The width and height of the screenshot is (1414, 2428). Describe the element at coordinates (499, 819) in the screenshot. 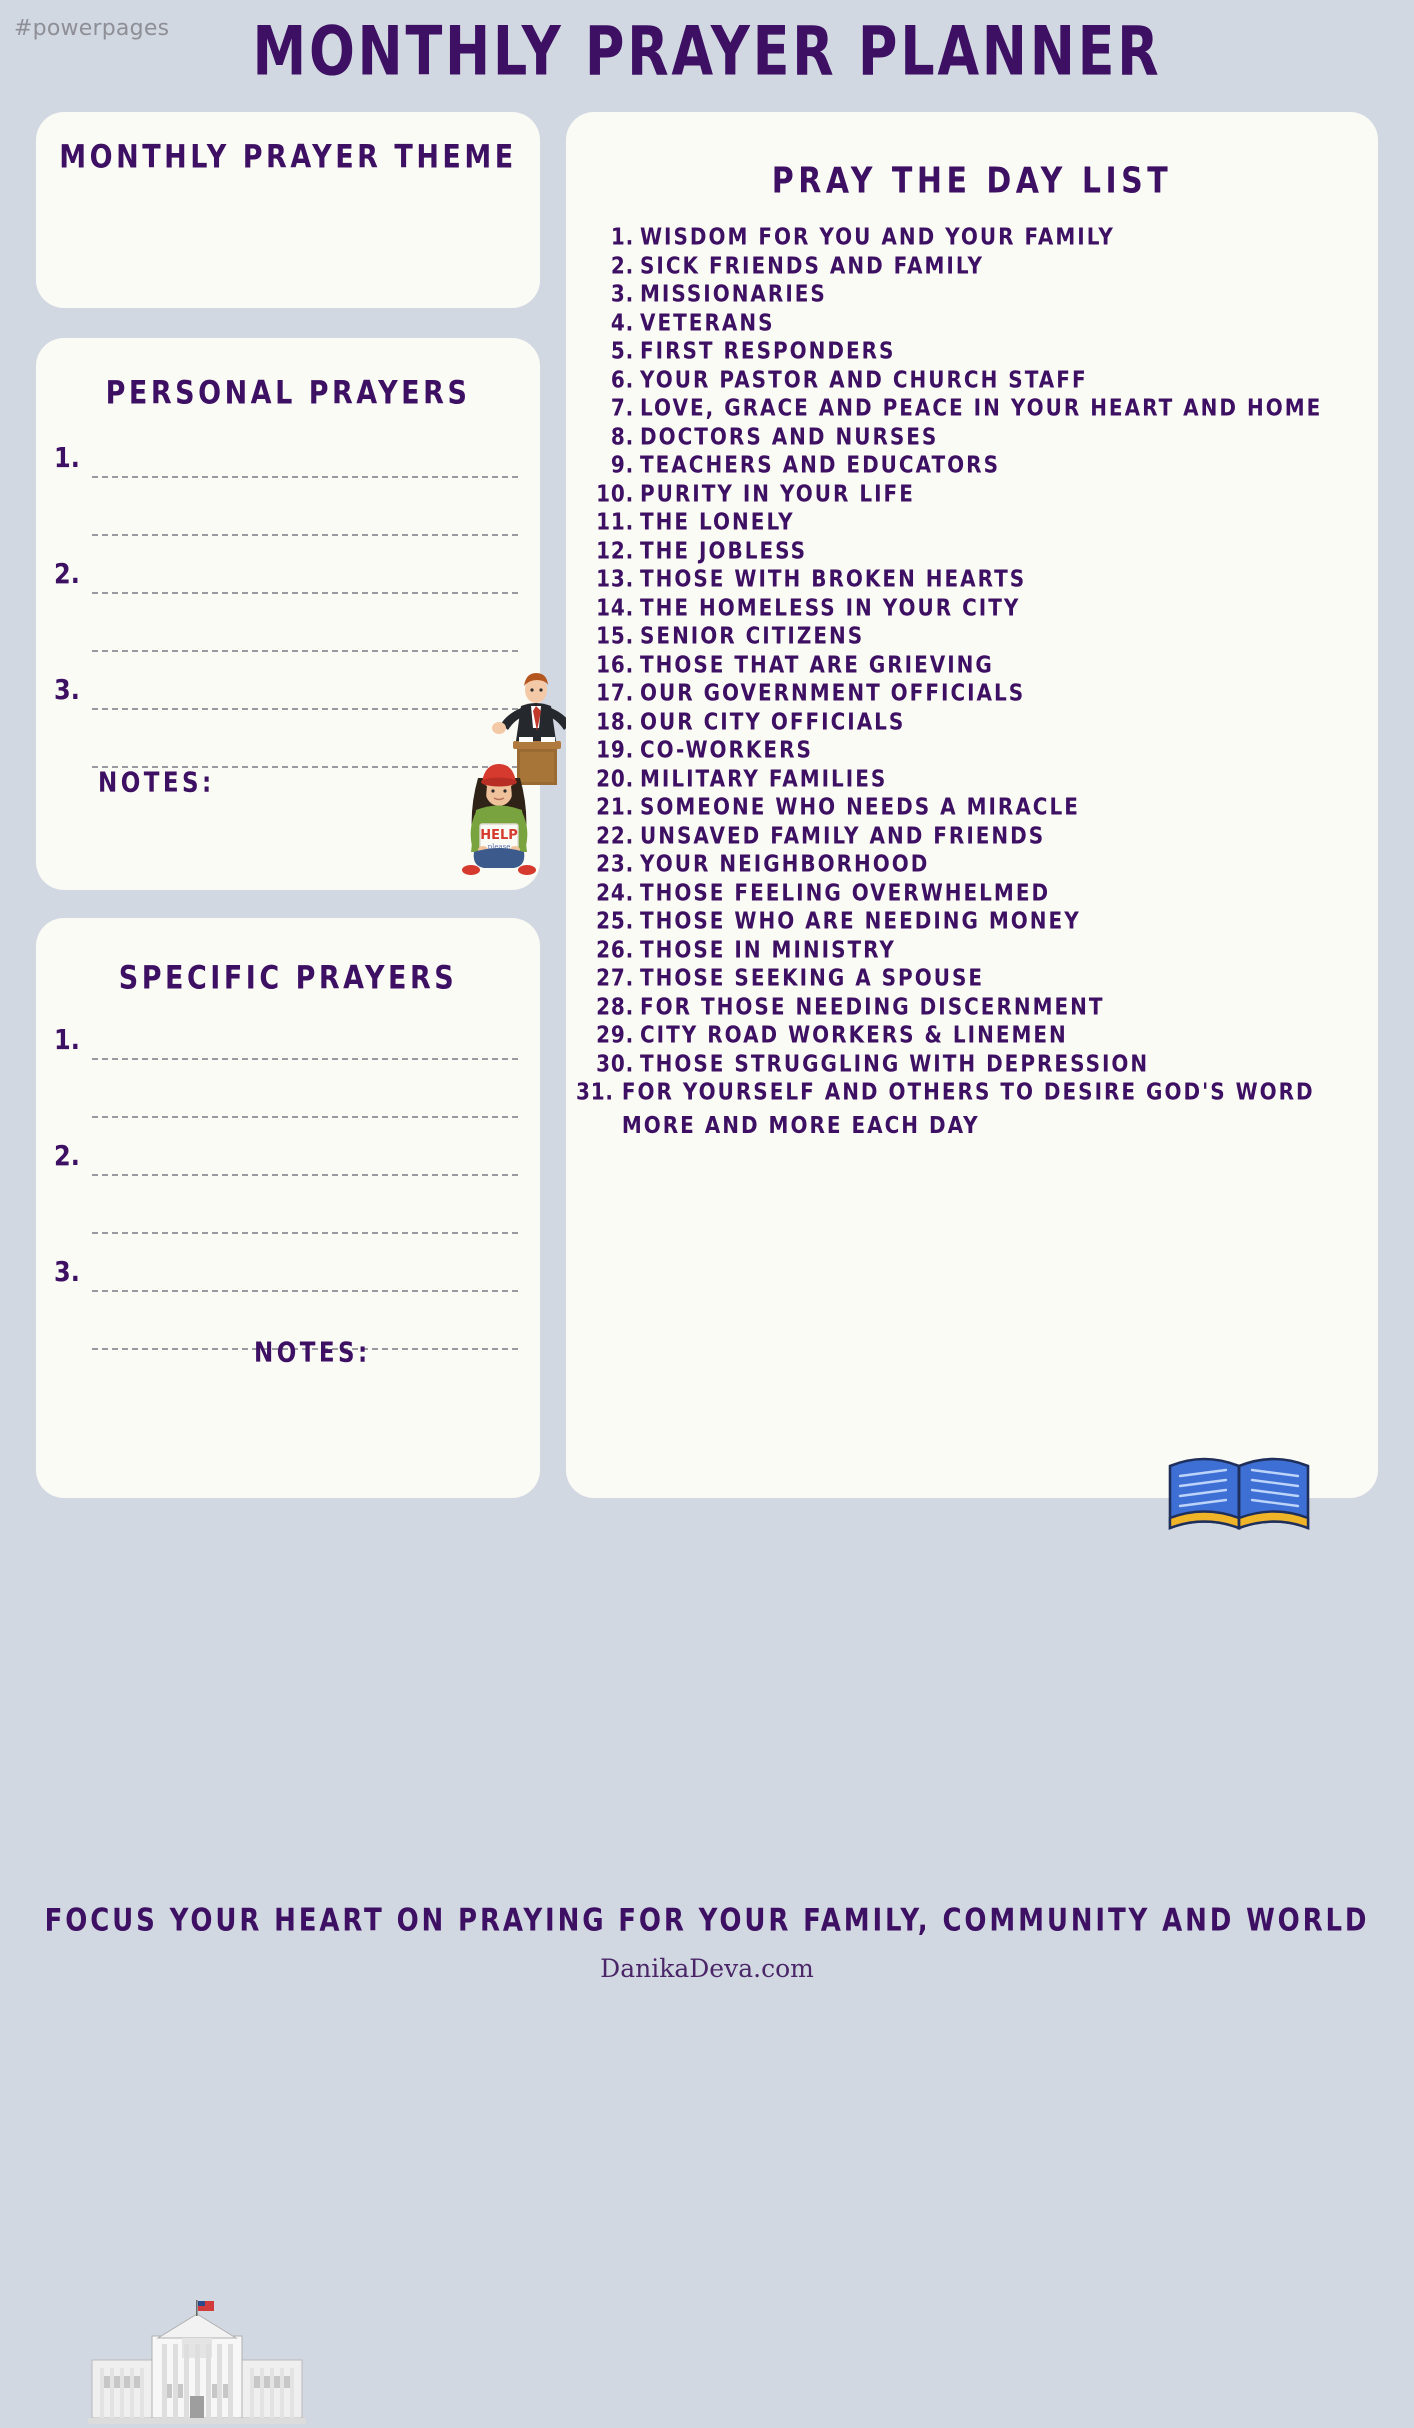

I see `help-sign-girl-illustration: HELP please` at that location.